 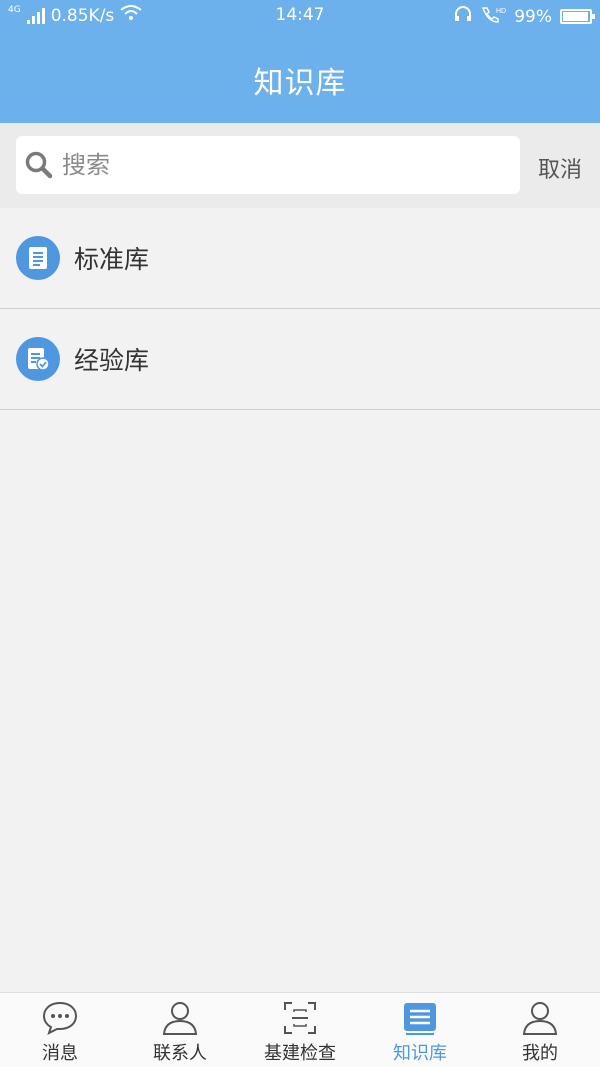 I want to click on list-item-label: 经验库, so click(x=112, y=360).